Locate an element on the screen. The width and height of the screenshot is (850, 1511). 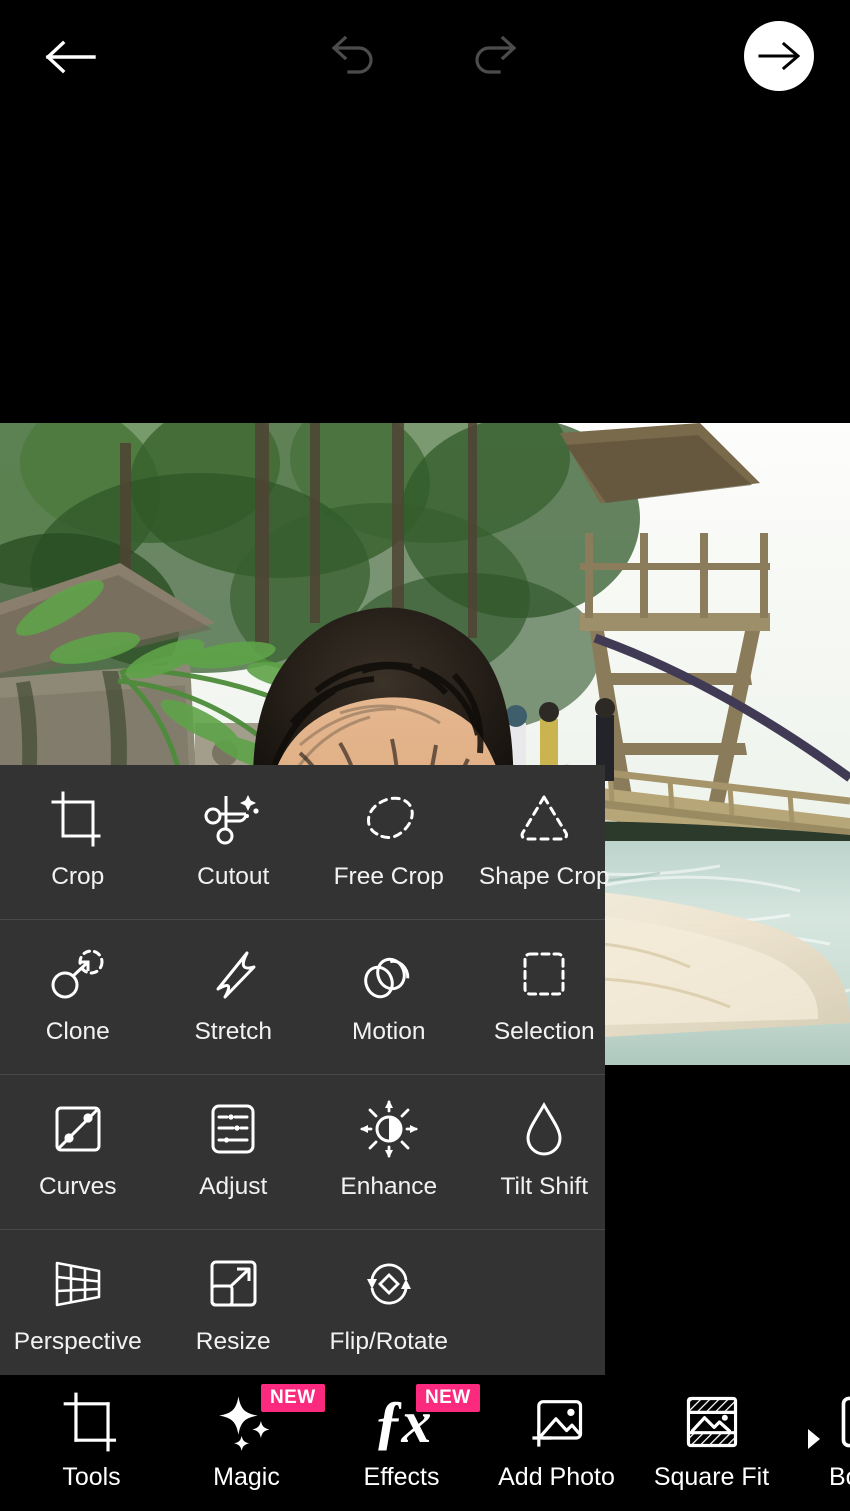
scissors-sparkle-icon is located at coordinates (233, 819).